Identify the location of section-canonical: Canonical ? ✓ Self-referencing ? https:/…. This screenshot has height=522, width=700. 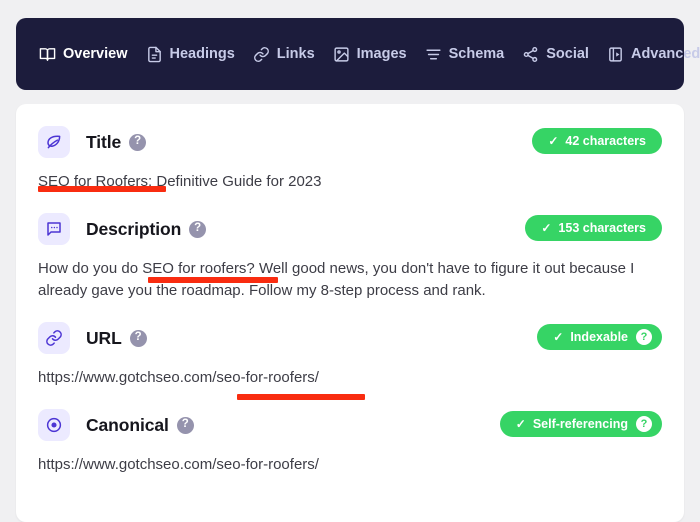
(350, 441).